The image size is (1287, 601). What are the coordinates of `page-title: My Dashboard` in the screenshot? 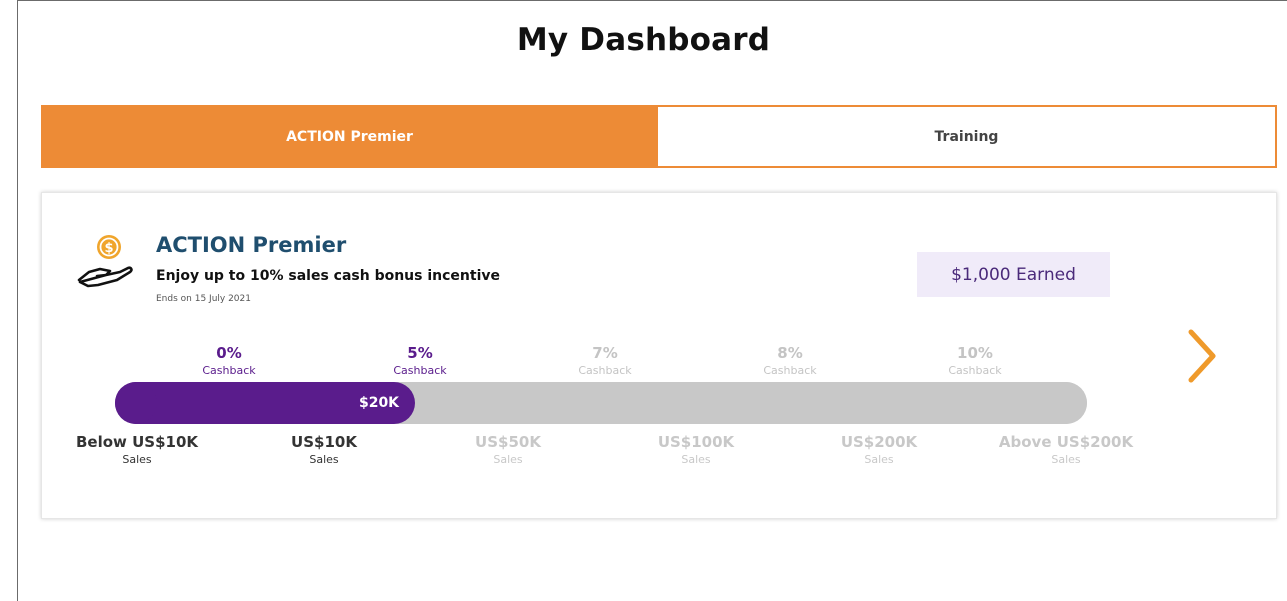 It's located at (643, 40).